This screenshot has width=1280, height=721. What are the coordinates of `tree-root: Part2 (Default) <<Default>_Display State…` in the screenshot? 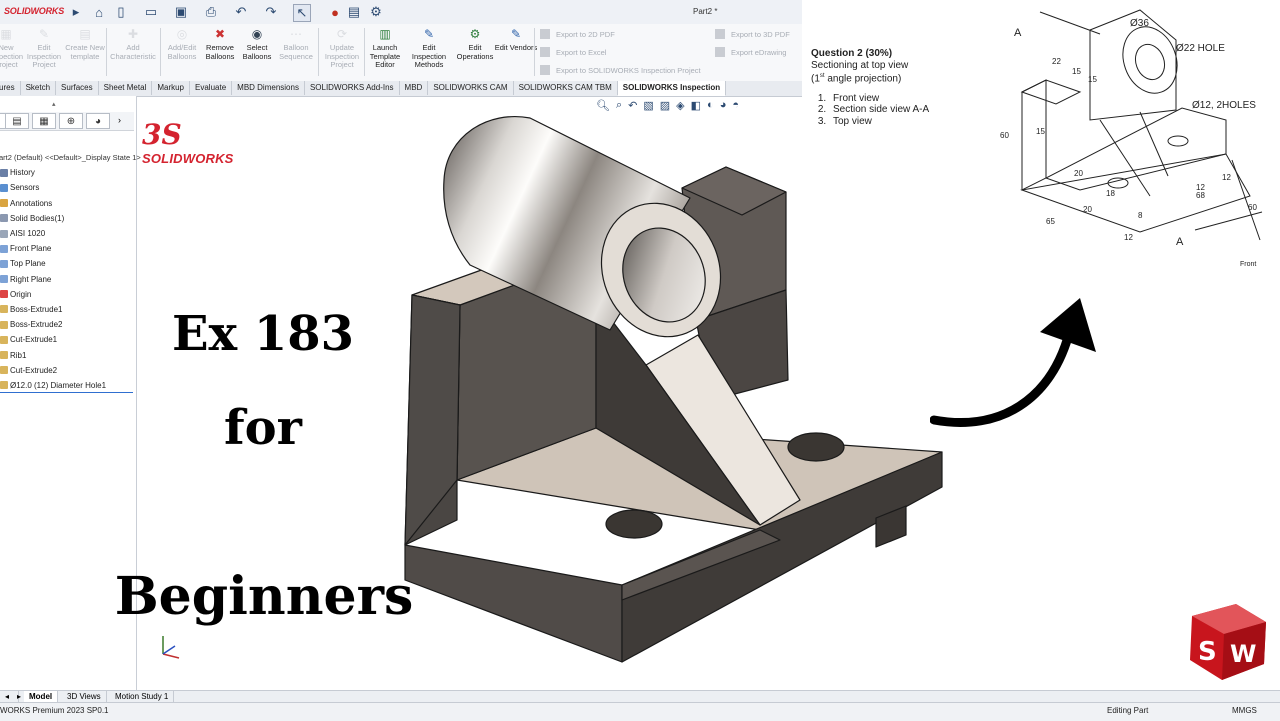 It's located at (70, 157).